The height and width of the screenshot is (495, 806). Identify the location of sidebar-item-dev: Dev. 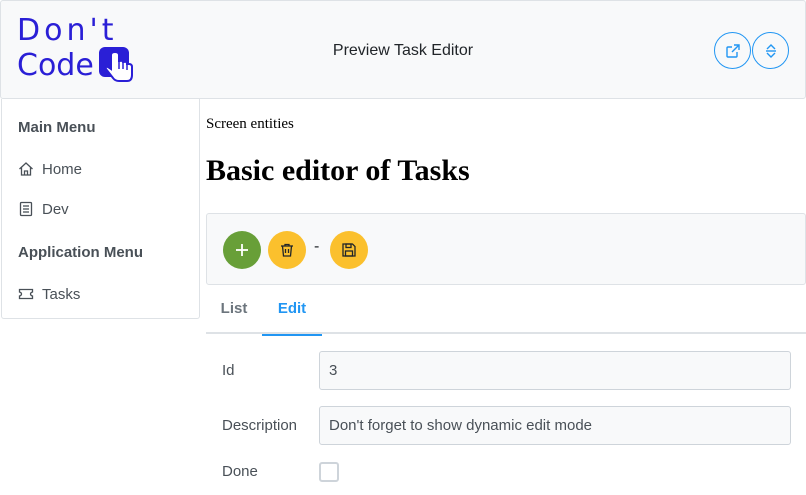
(43, 209).